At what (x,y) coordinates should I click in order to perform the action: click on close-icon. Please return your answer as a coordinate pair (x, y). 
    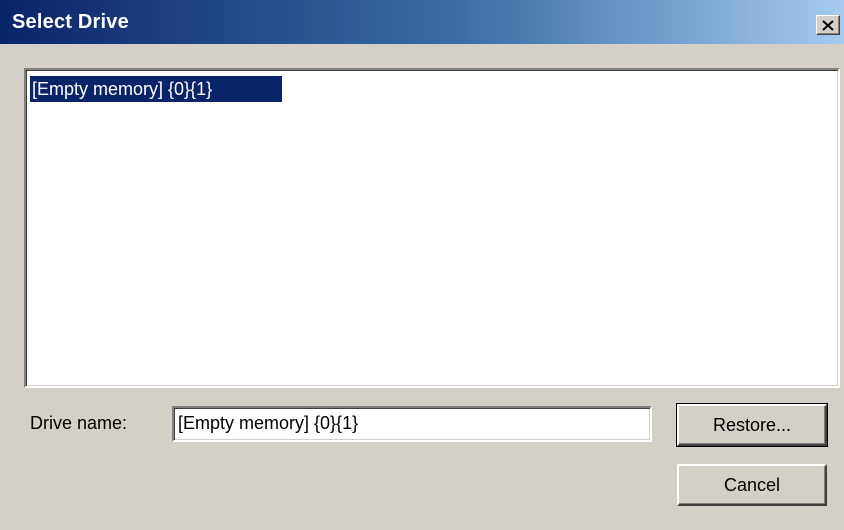
    Looking at the image, I should click on (828, 25).